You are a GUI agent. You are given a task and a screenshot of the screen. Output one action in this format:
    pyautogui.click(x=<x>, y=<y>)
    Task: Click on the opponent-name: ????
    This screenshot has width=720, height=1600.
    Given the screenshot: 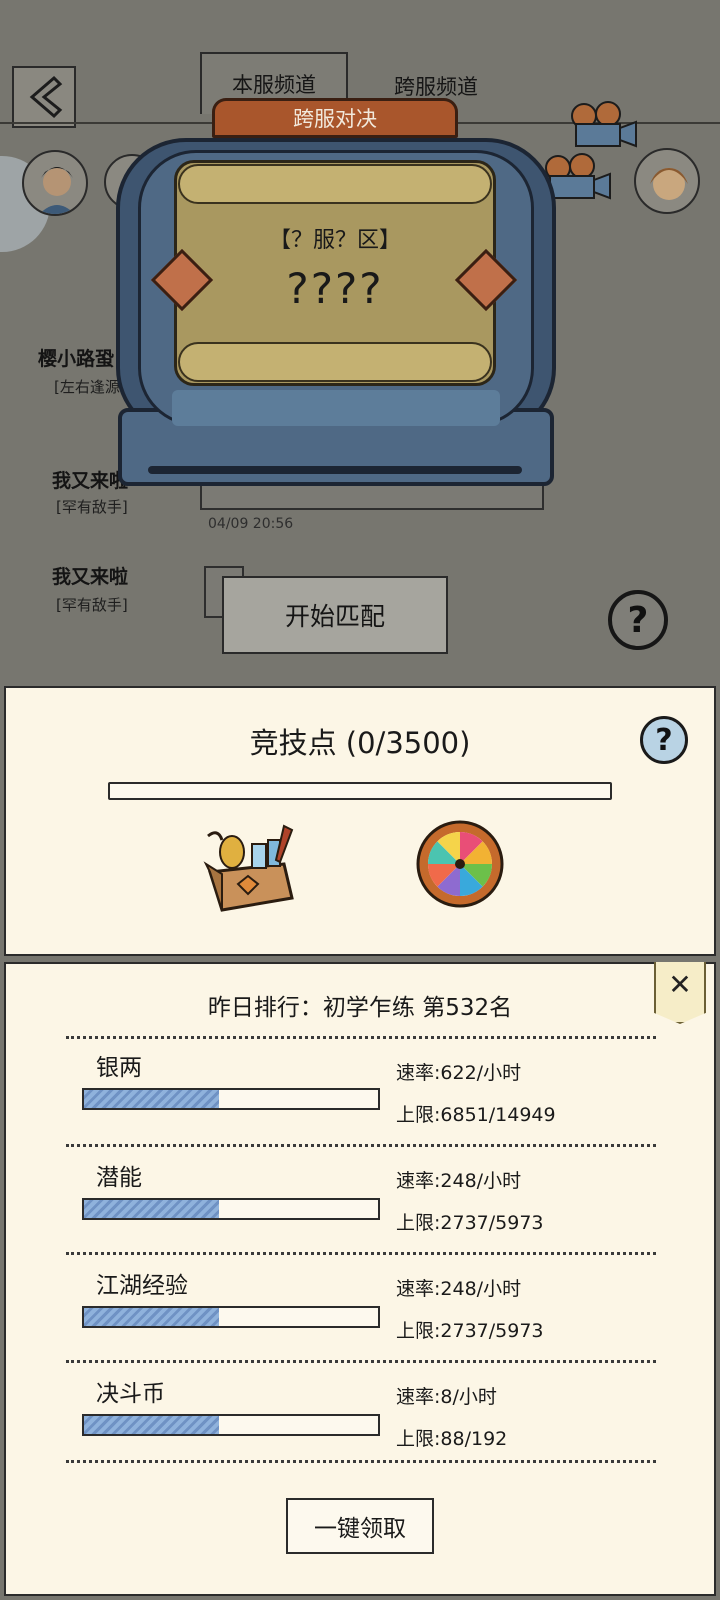 What is the action you would take?
    pyautogui.click(x=335, y=288)
    